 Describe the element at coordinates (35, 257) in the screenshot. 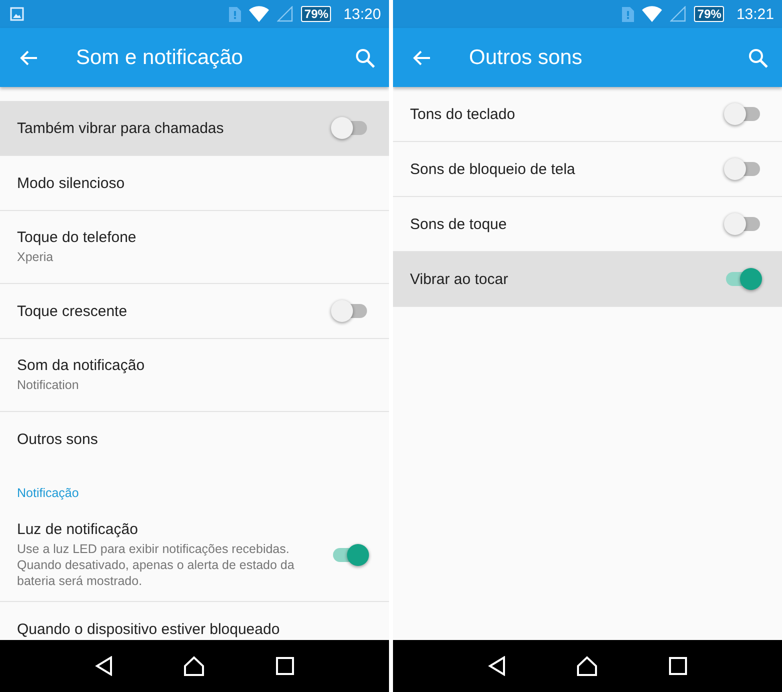

I see `item-summary: Xperia` at that location.